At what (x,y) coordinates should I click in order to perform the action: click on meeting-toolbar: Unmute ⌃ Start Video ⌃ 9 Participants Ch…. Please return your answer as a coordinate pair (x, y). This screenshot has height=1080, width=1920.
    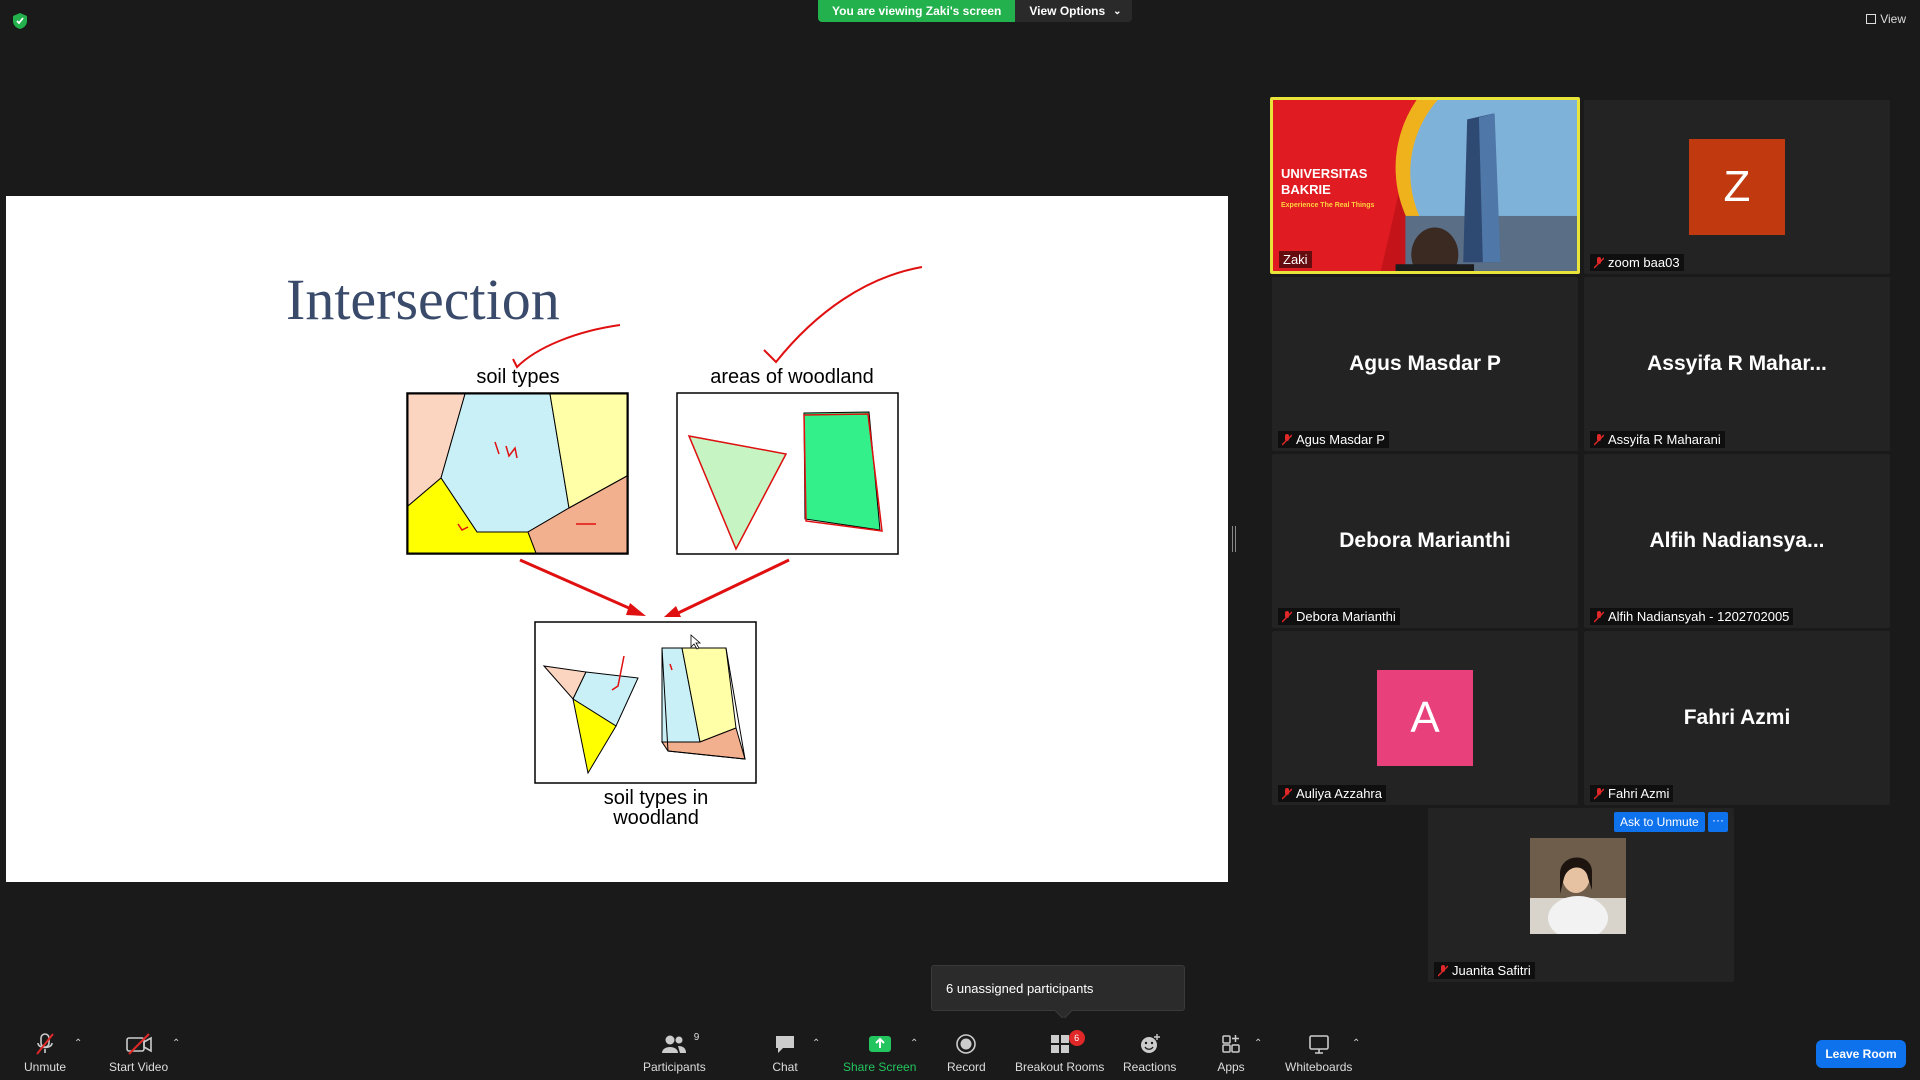
    Looking at the image, I should click on (960, 1049).